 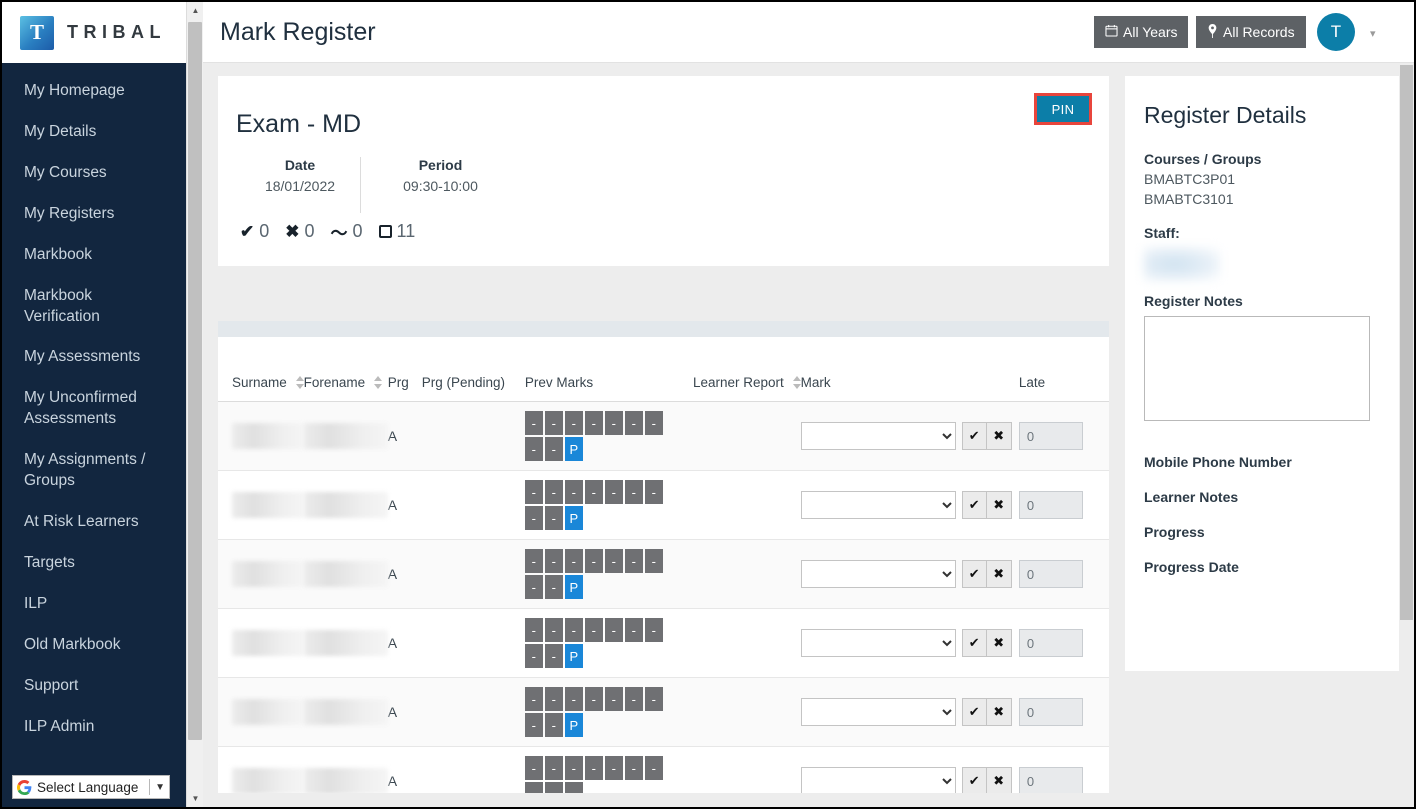 What do you see at coordinates (1141, 32) in the screenshot?
I see `all-years-button: All Years` at bounding box center [1141, 32].